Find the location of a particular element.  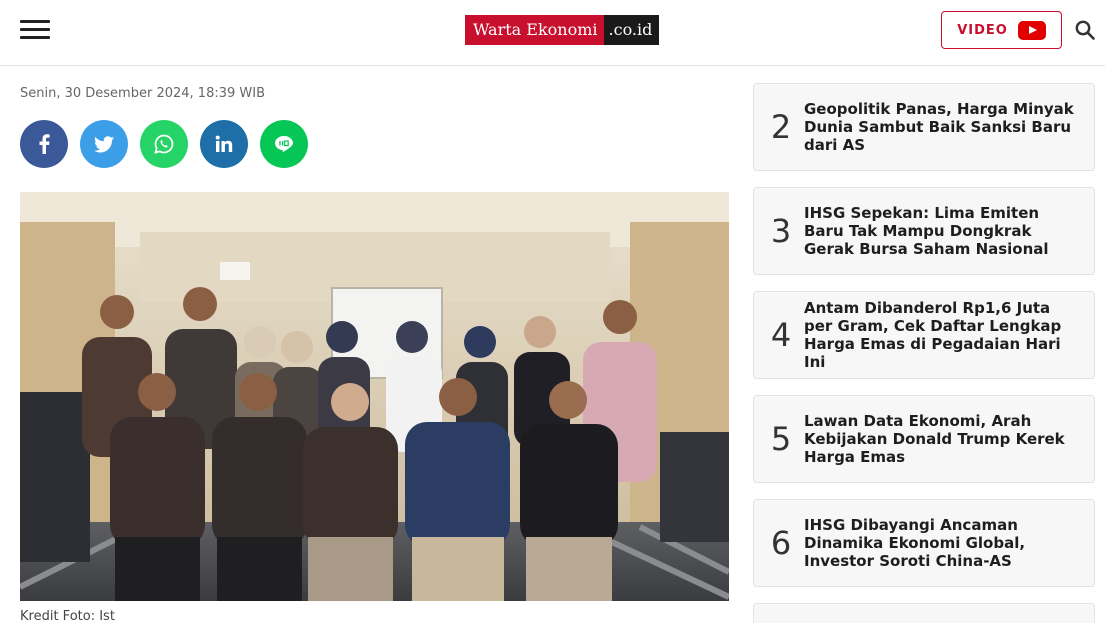

hamburger-menu-icon is located at coordinates (35, 30).